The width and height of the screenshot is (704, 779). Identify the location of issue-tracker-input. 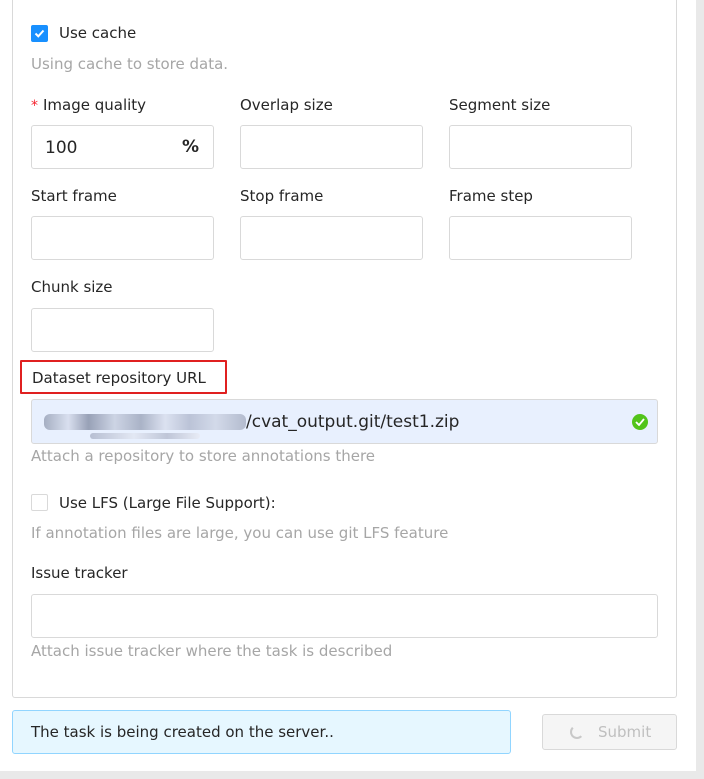
(344, 616).